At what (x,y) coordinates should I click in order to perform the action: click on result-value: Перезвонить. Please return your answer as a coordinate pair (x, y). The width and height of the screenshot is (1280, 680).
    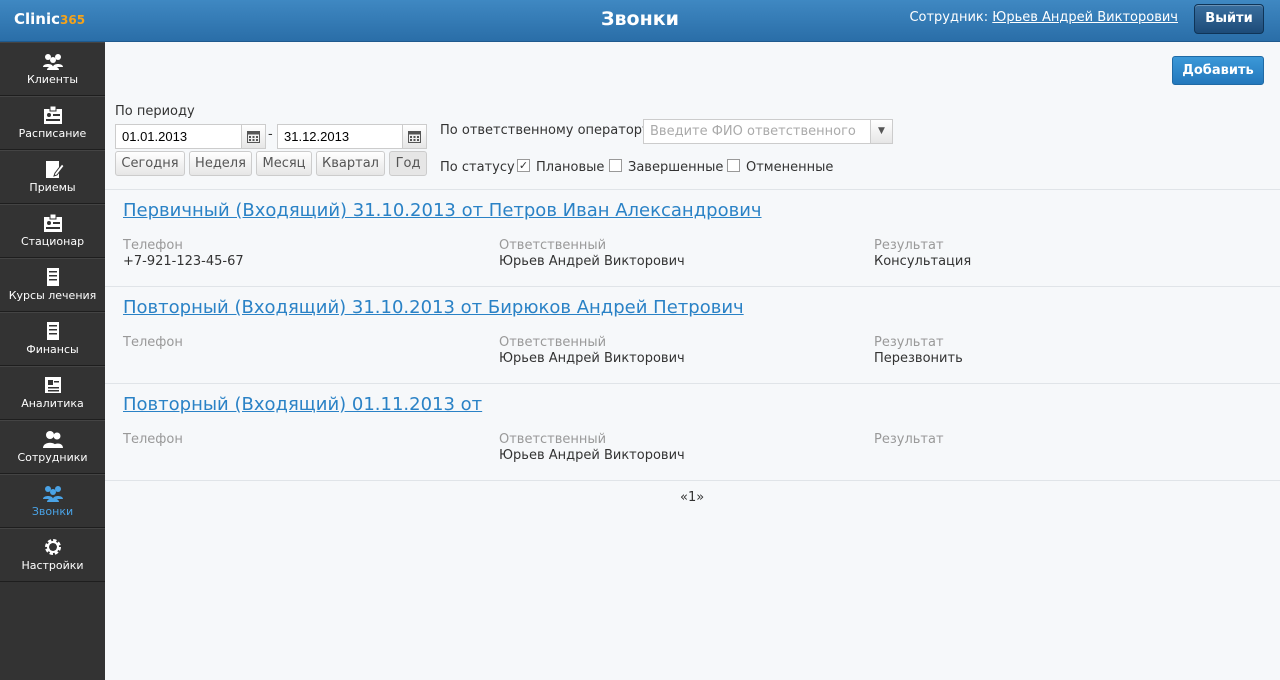
    Looking at the image, I should click on (918, 358).